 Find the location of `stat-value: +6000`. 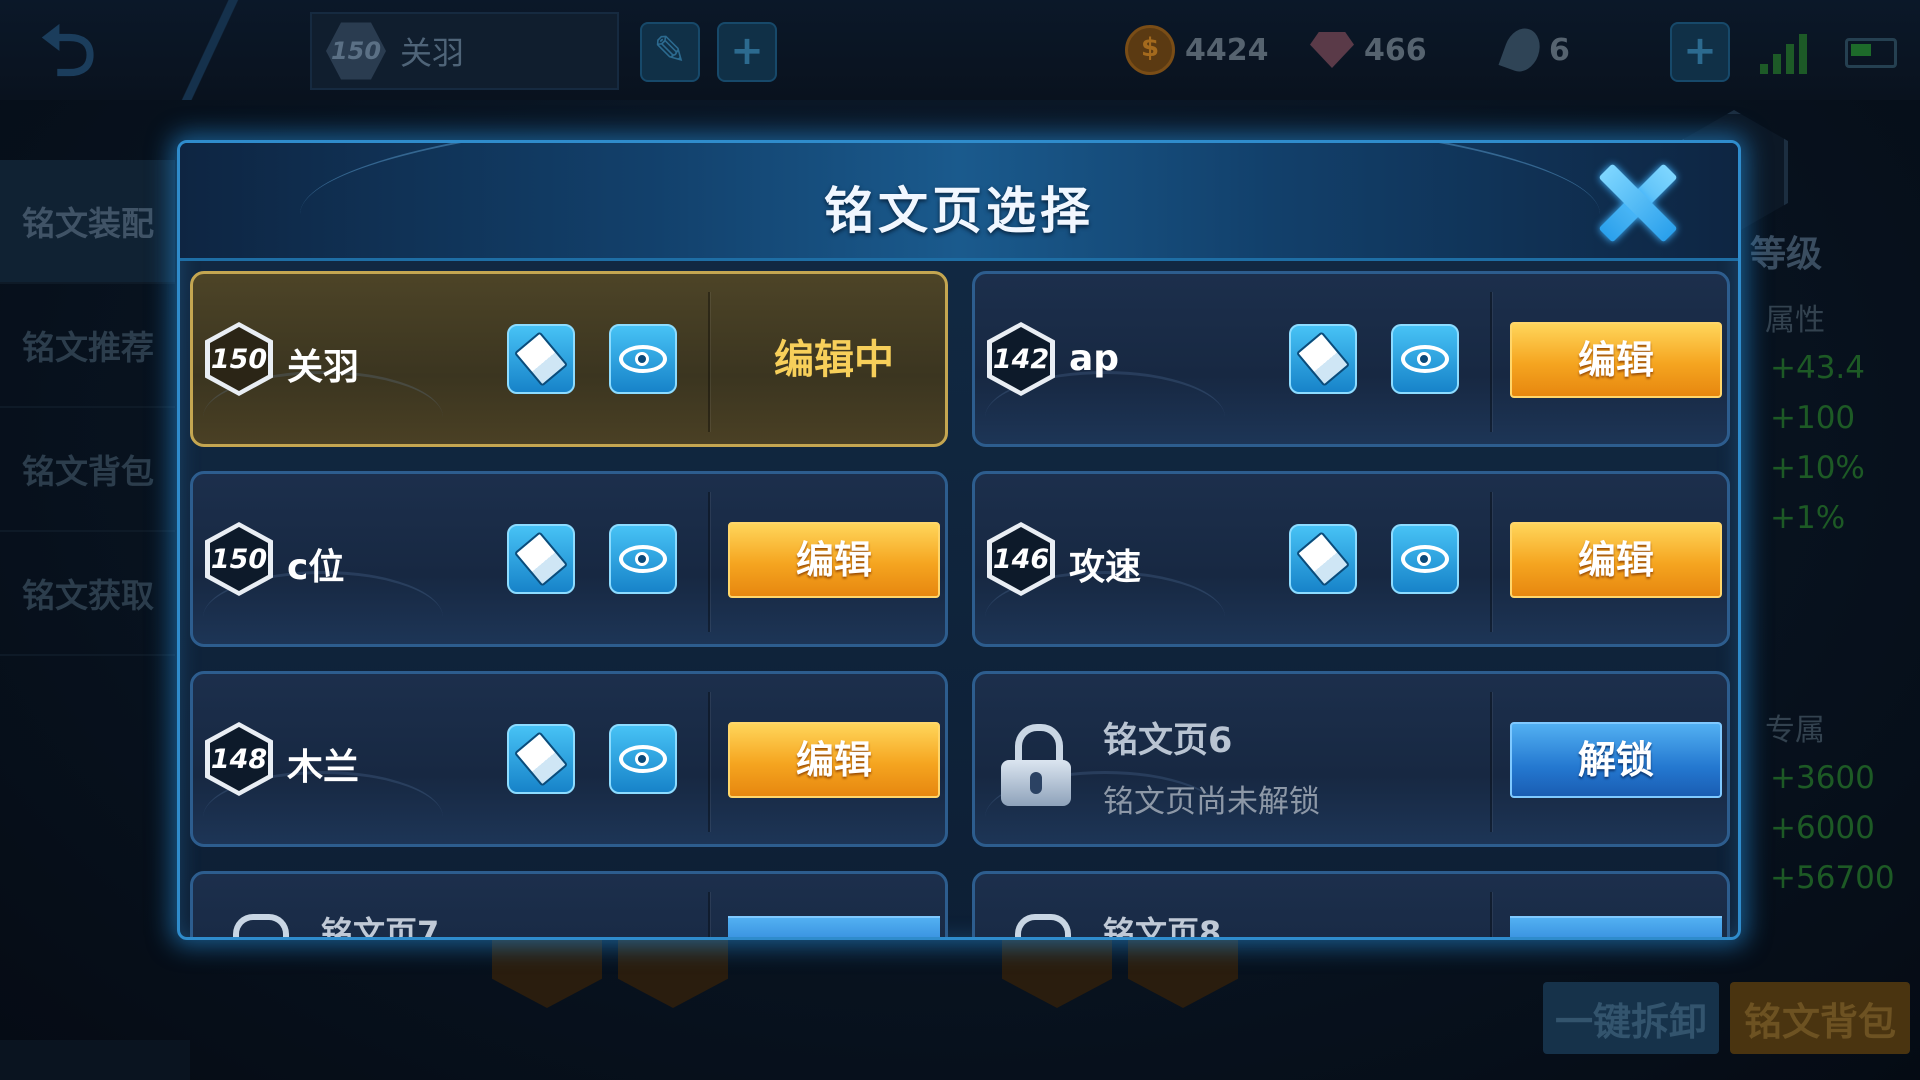

stat-value: +6000 is located at coordinates (1822, 828).